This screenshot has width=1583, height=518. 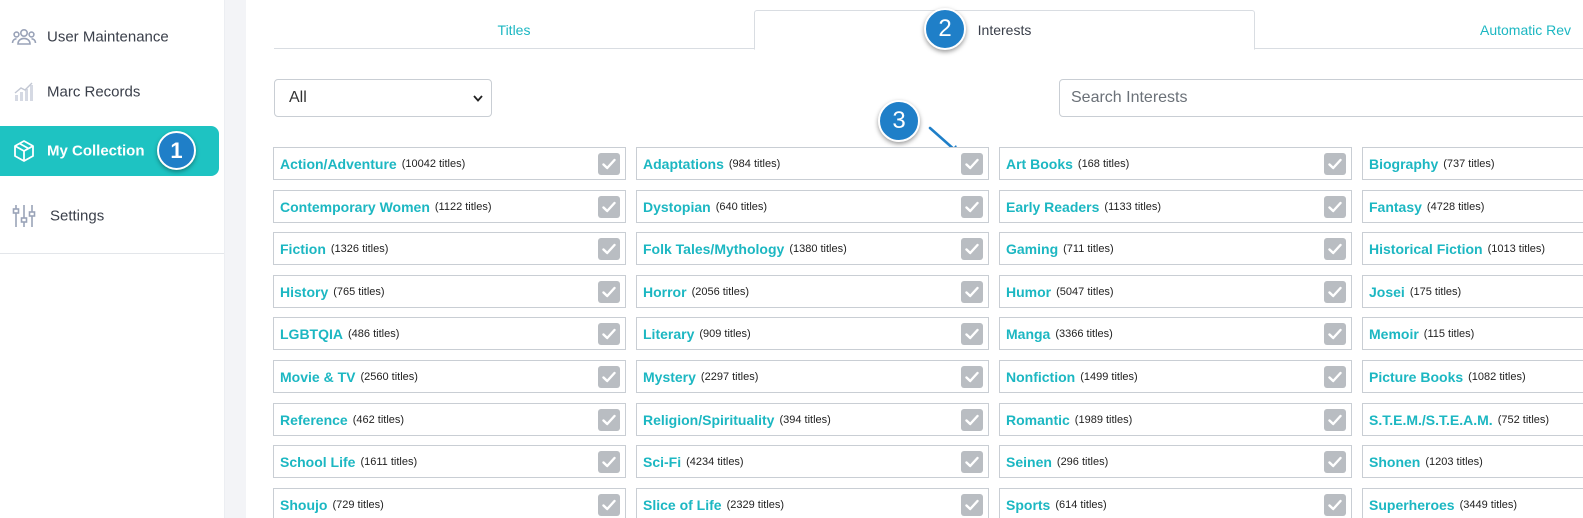 What do you see at coordinates (812, 248) in the screenshot?
I see `interest-item: Folk Tales/Mythology (1380 titles)` at bounding box center [812, 248].